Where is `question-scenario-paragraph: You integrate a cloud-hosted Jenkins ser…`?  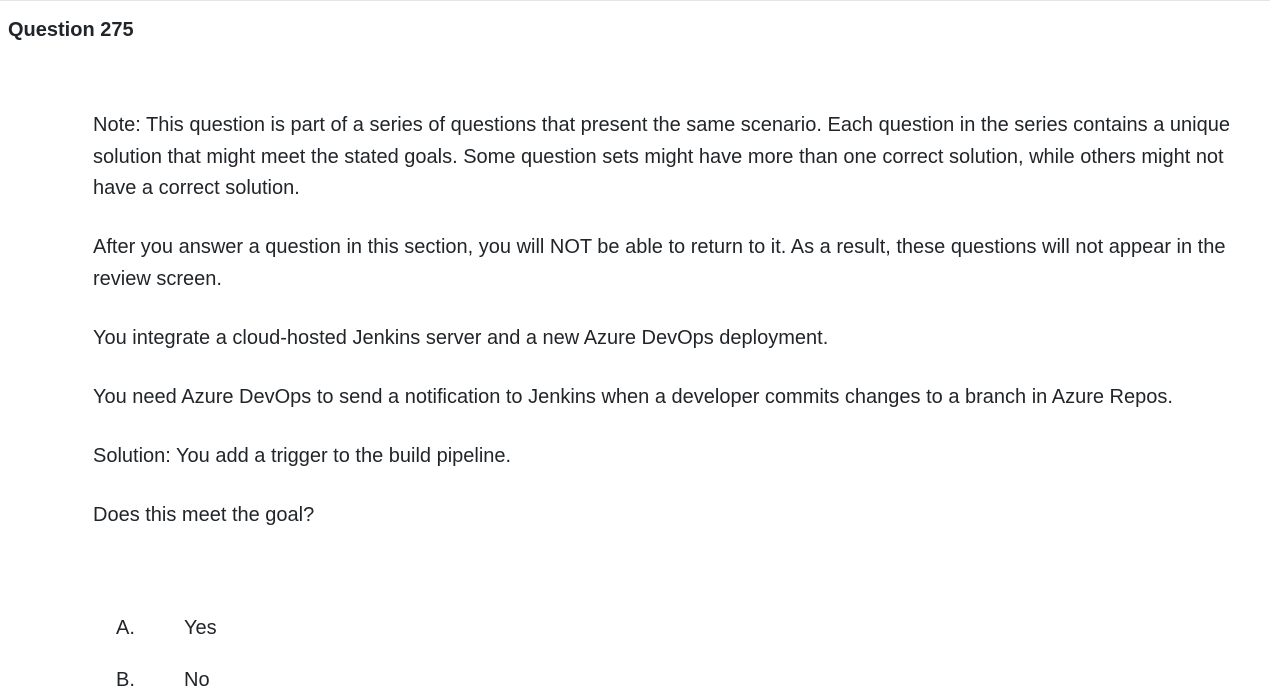 question-scenario-paragraph: You integrate a cloud-hosted Jenkins ser… is located at coordinates (461, 337).